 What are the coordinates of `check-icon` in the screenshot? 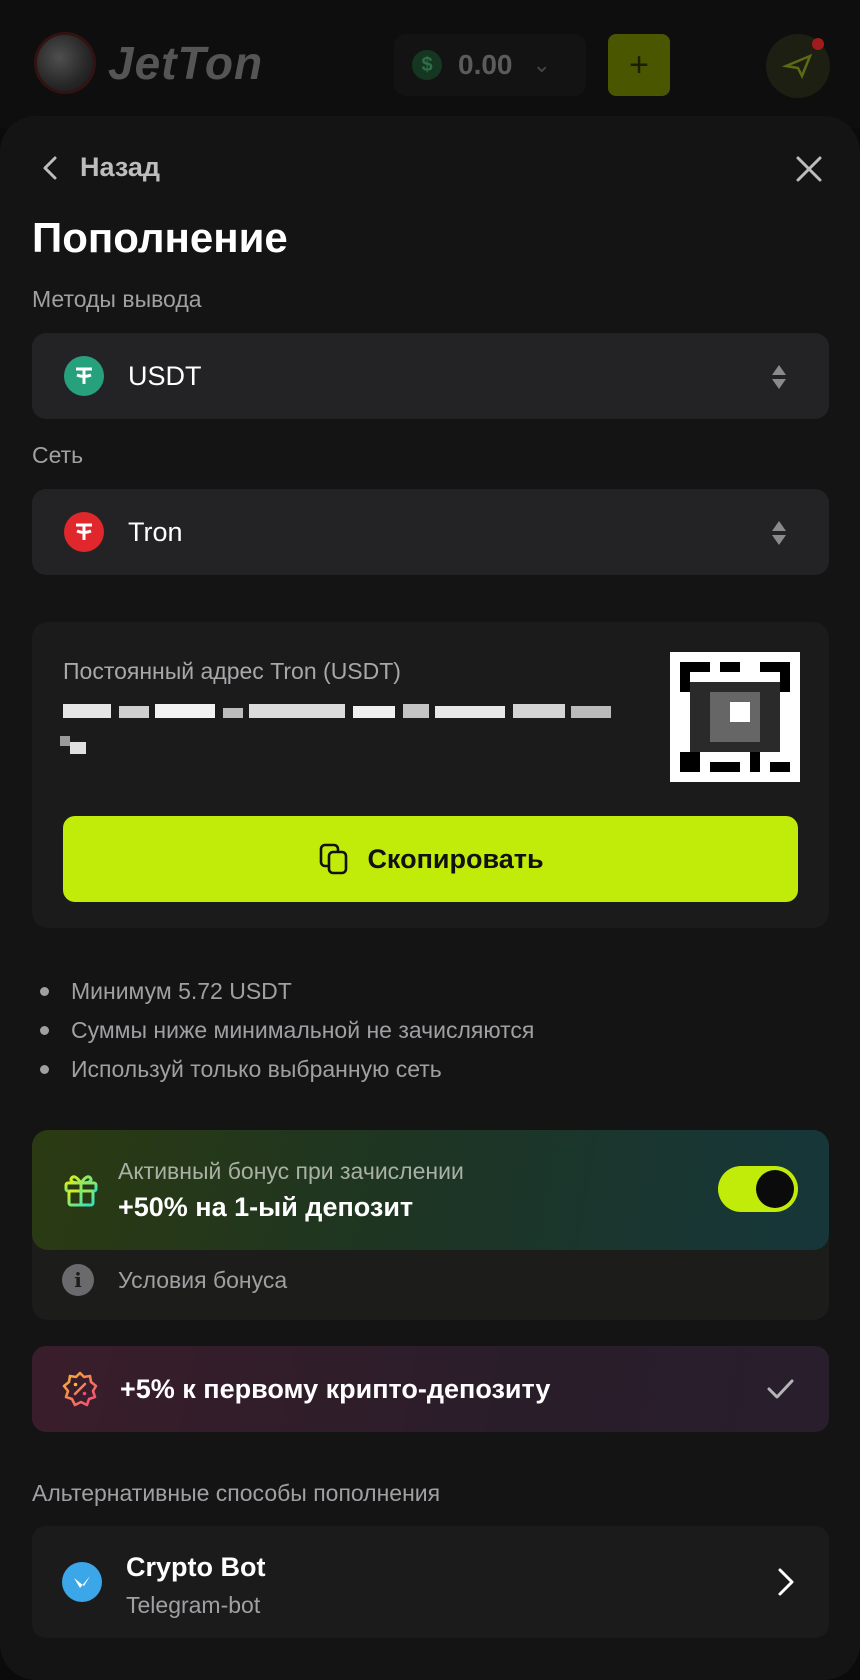 It's located at (780, 1389).